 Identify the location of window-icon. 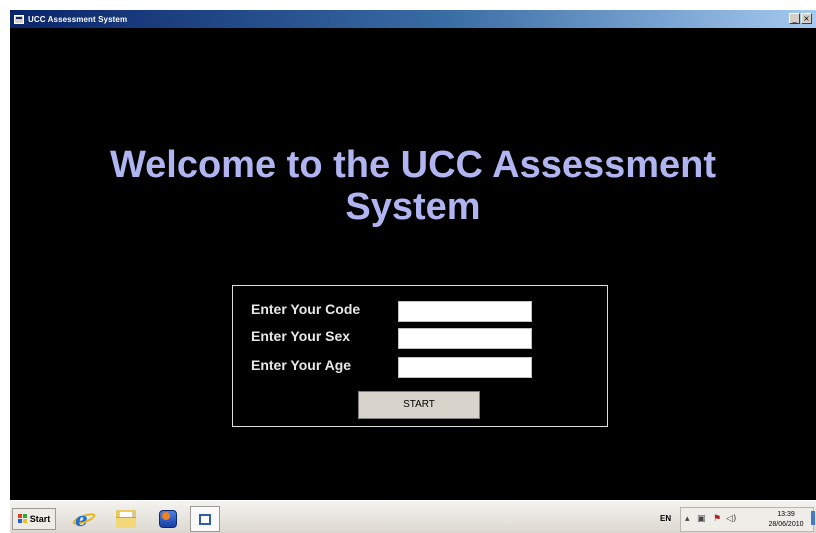
(205, 519).